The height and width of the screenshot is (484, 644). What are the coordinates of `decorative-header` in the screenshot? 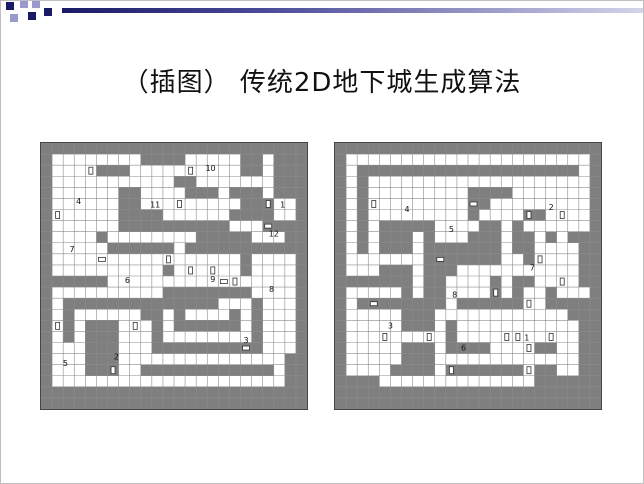 It's located at (322, 11).